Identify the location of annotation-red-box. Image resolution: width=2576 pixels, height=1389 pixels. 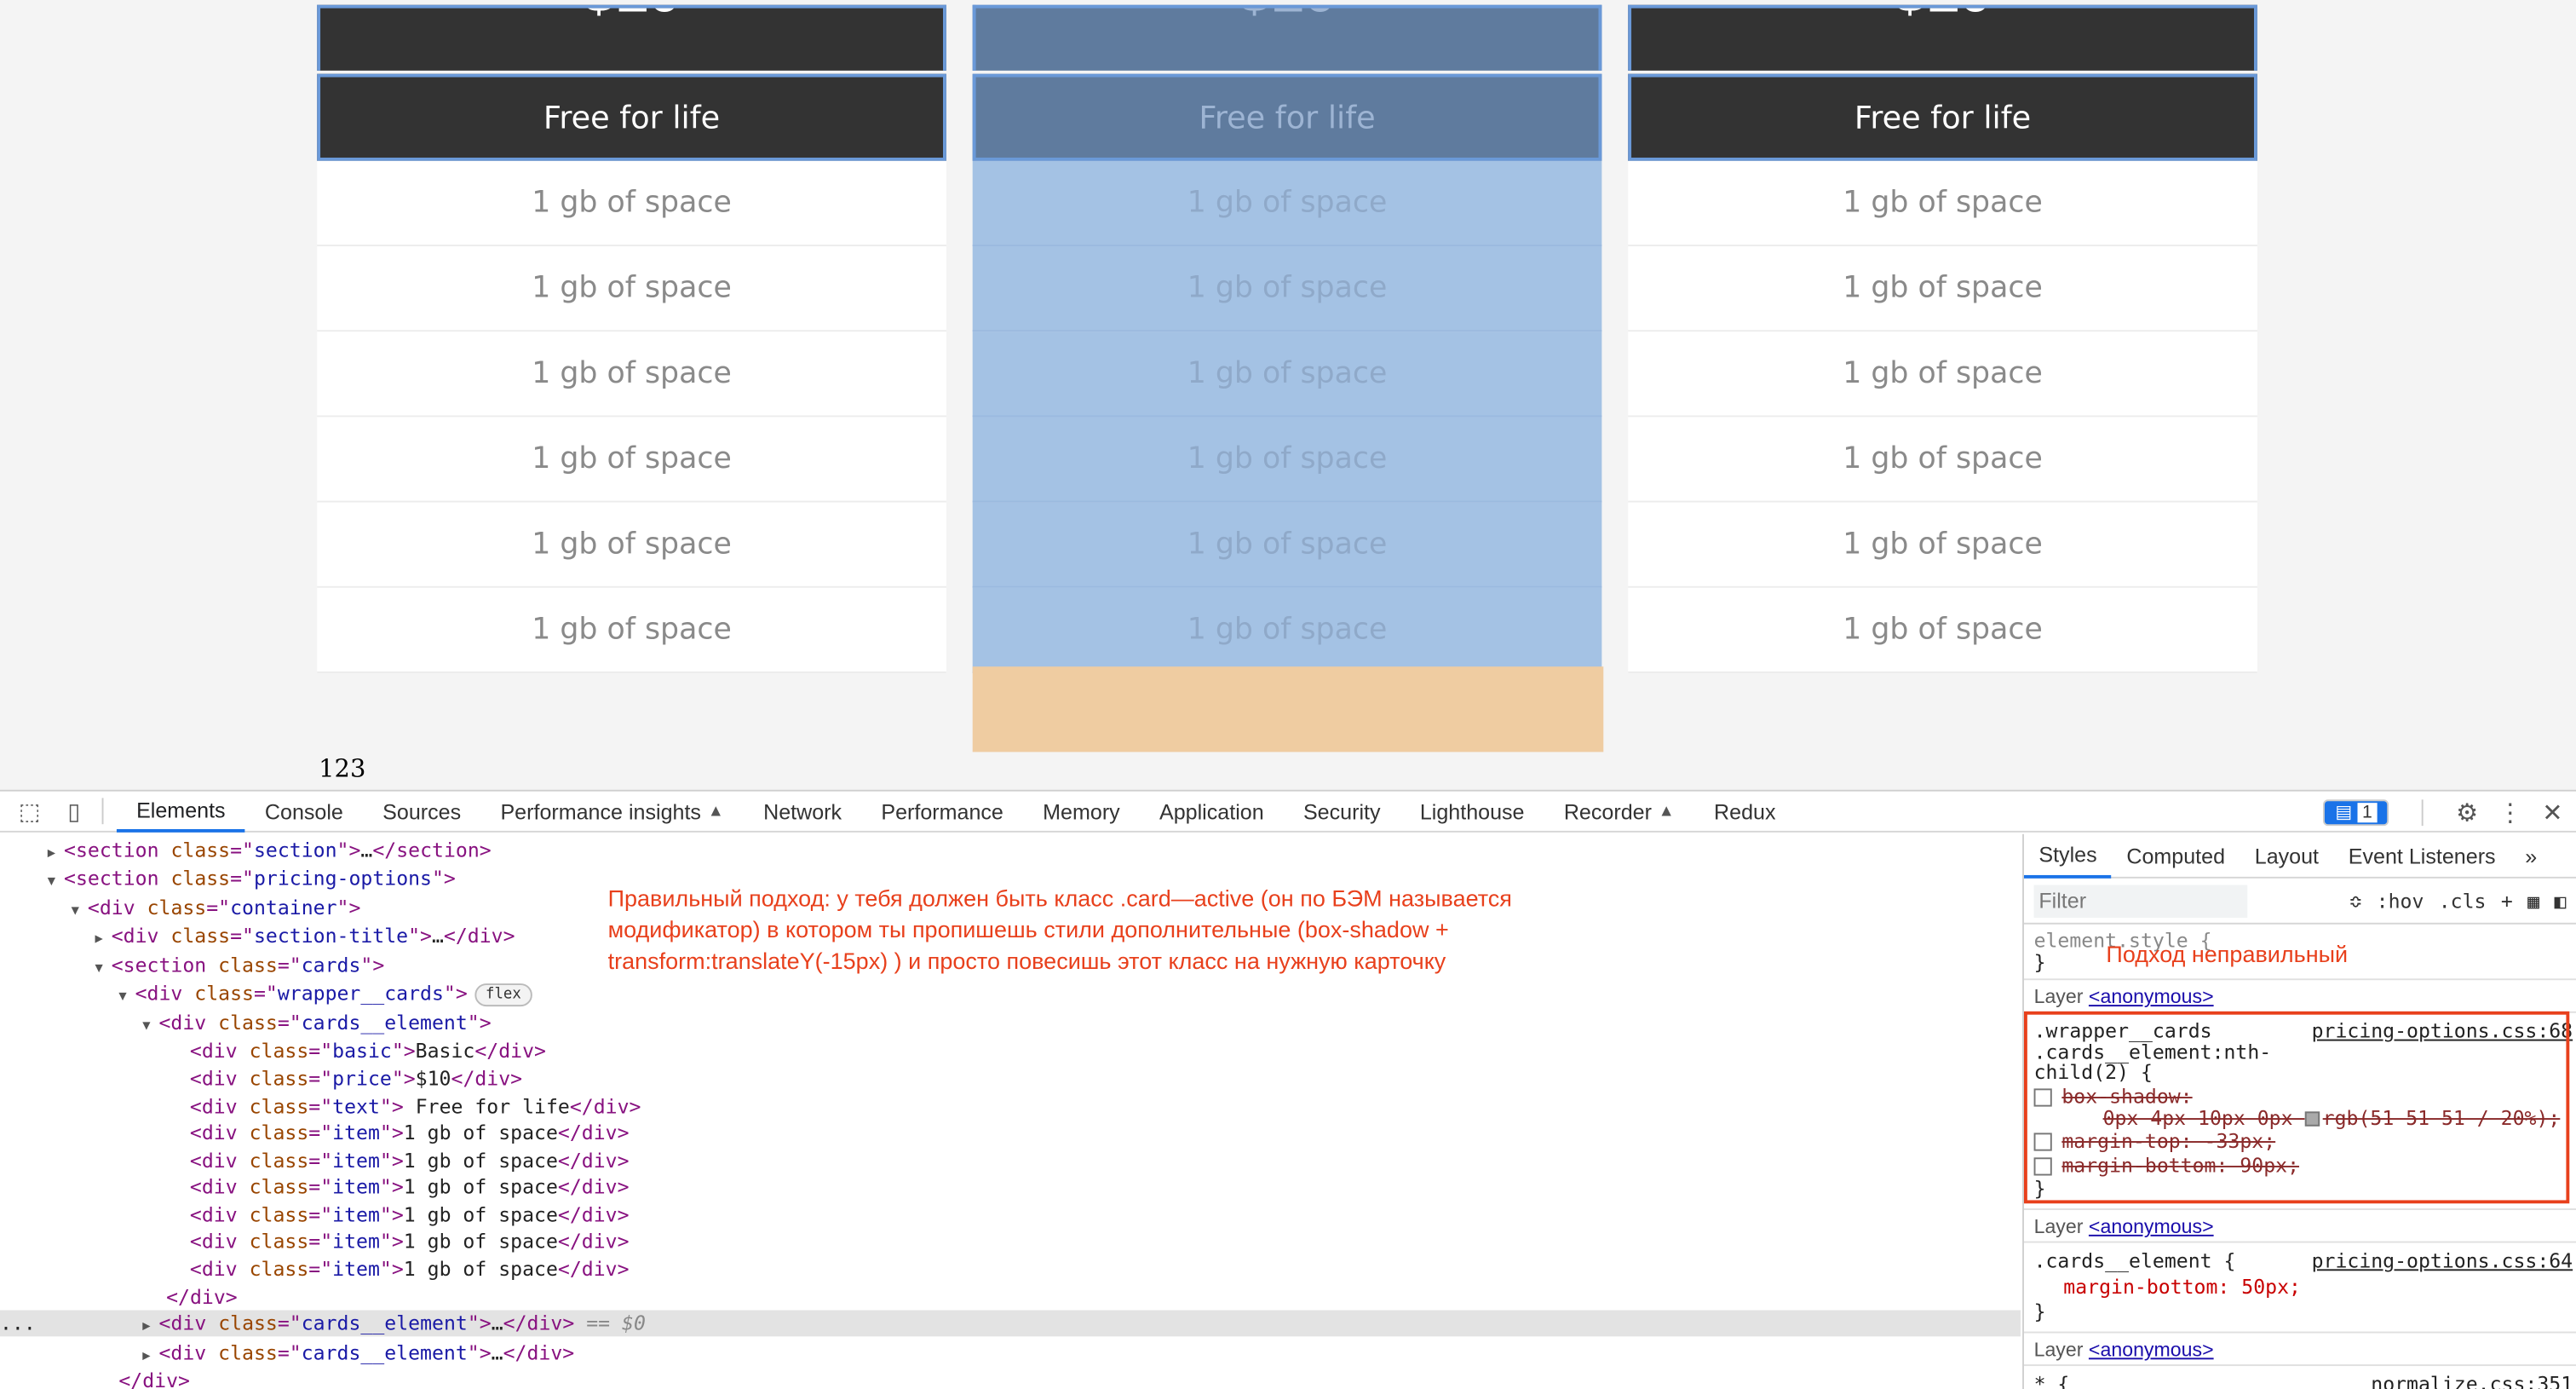
(2297, 1107).